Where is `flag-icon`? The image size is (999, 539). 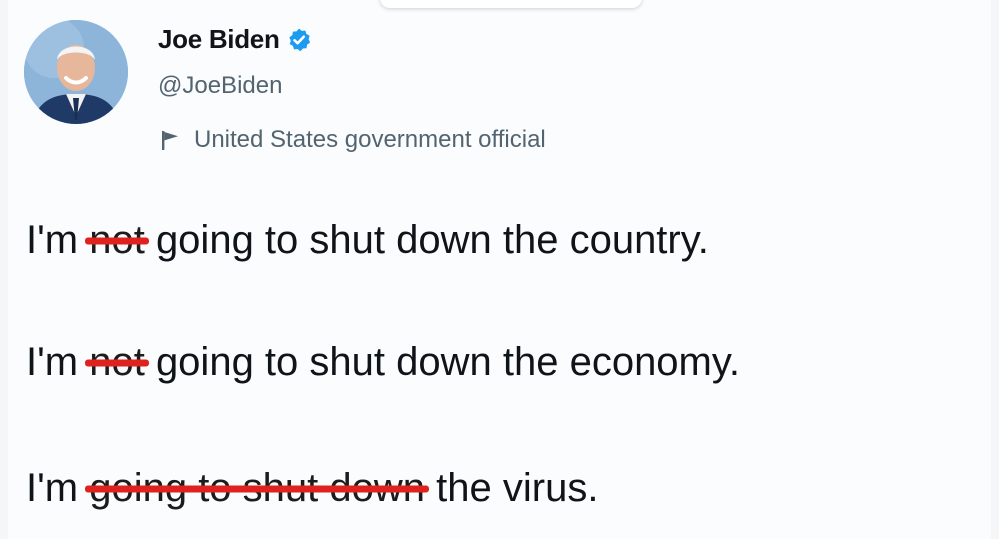 flag-icon is located at coordinates (170, 140).